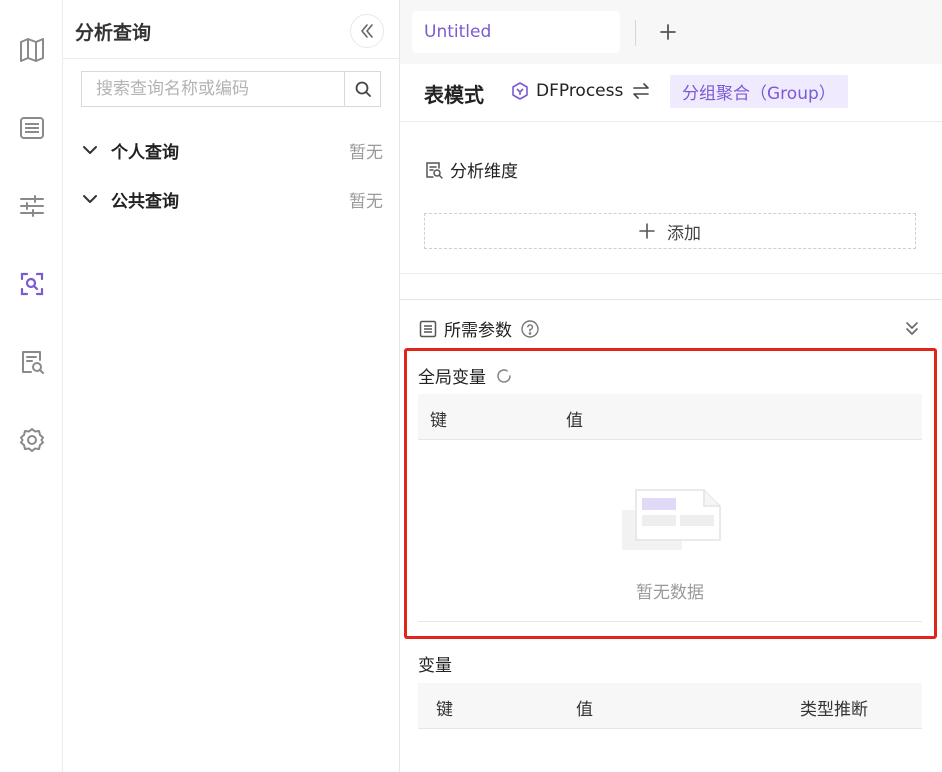 This screenshot has width=942, height=772. I want to click on params-title: 所需参数, so click(478, 331).